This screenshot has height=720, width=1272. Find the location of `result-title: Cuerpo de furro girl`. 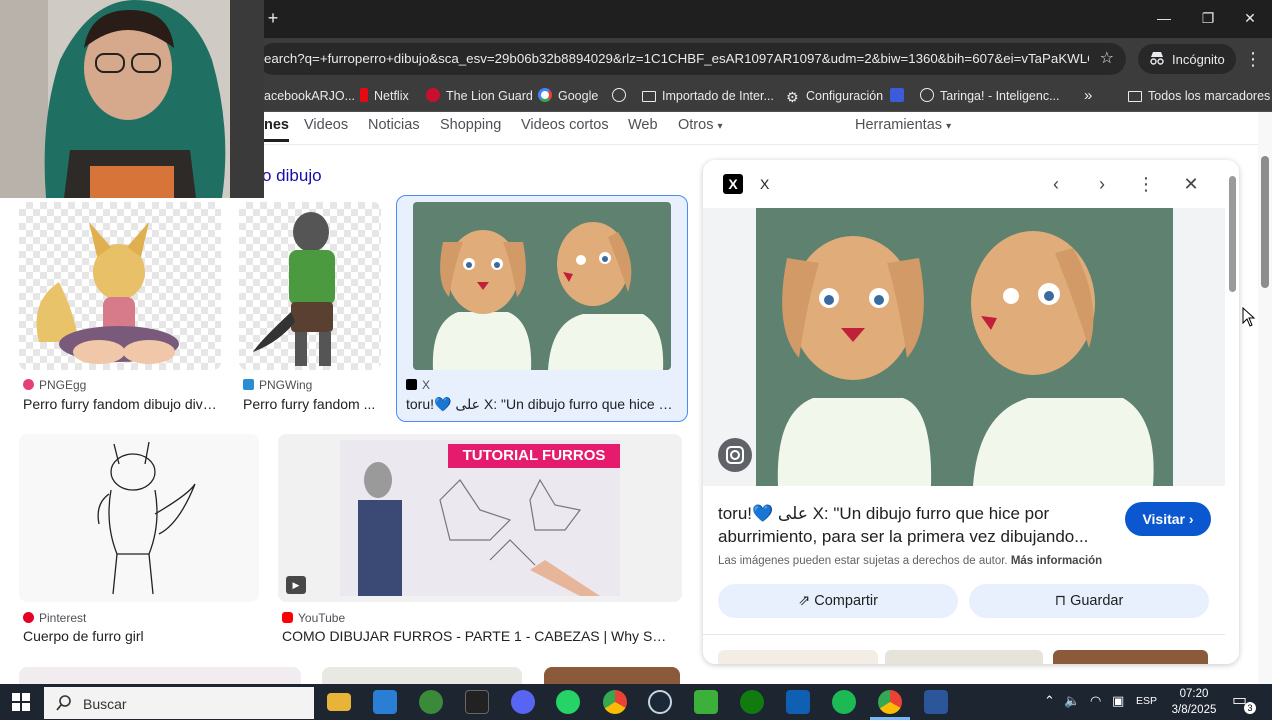

result-title: Cuerpo de furro girl is located at coordinates (141, 636).